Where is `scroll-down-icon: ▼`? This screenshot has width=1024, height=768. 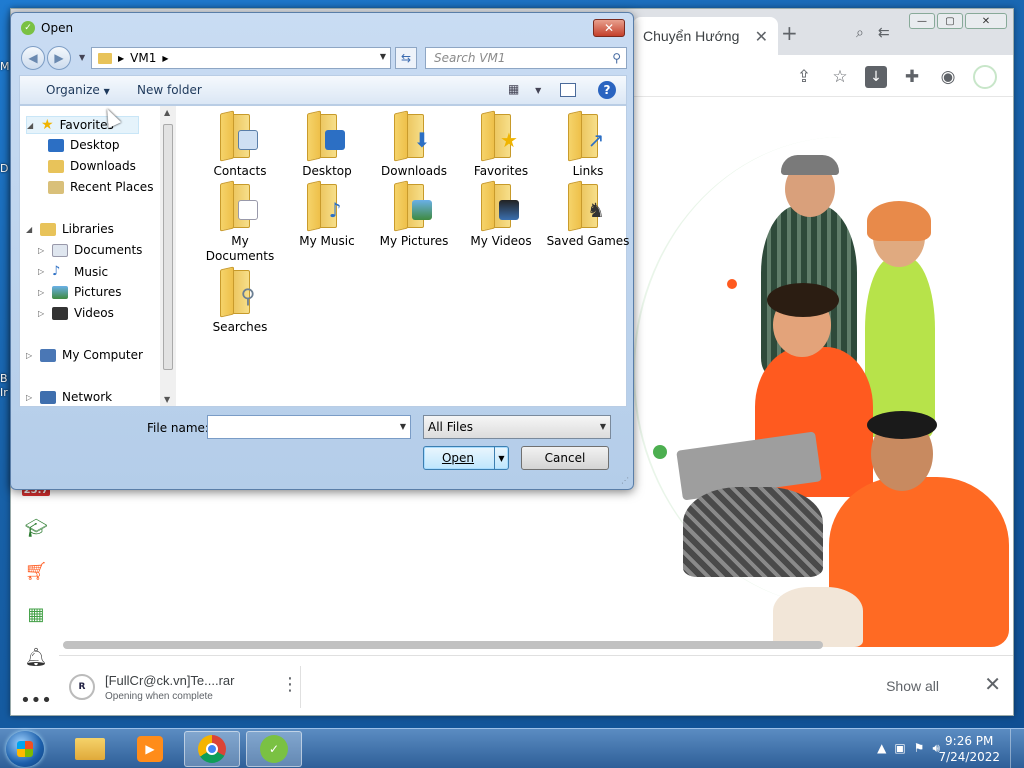 scroll-down-icon: ▼ is located at coordinates (167, 399).